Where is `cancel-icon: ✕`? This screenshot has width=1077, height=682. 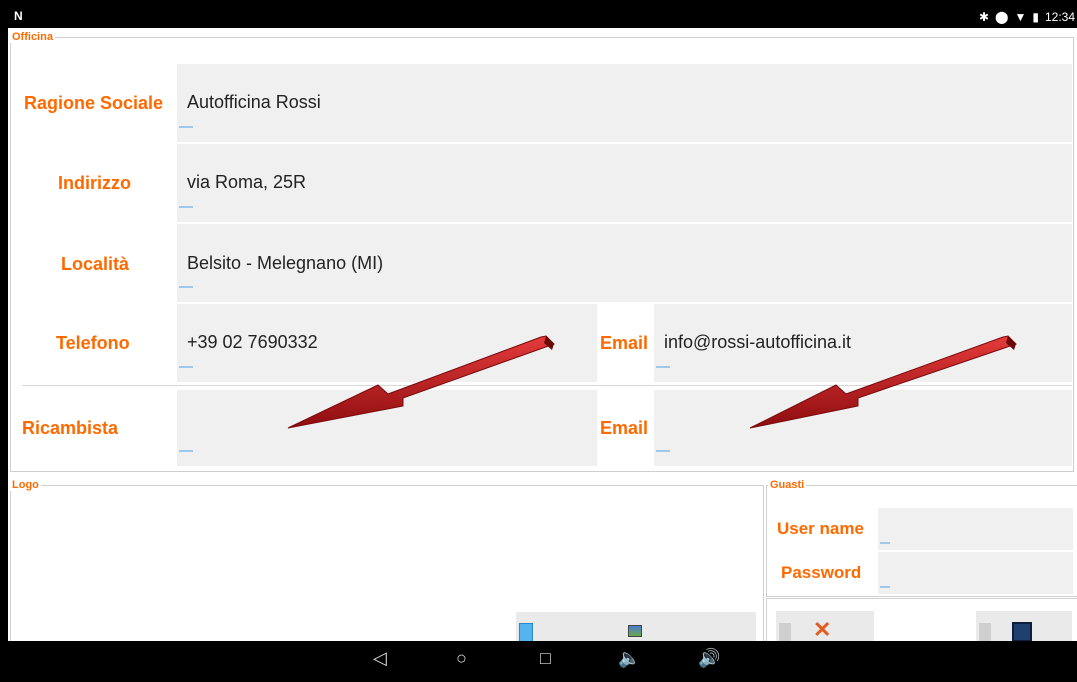 cancel-icon: ✕ is located at coordinates (822, 629).